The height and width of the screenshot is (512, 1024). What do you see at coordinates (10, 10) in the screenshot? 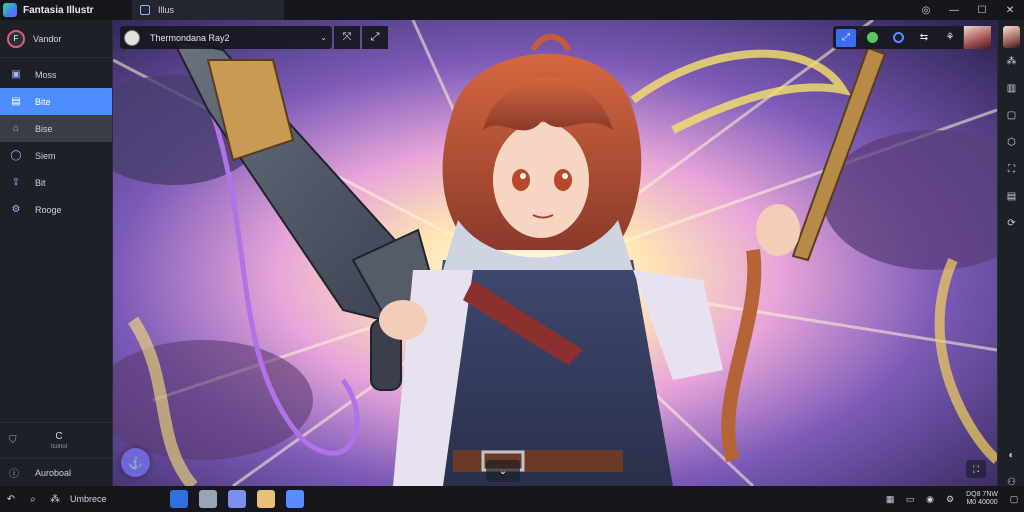
I see `app-logo-icon` at bounding box center [10, 10].